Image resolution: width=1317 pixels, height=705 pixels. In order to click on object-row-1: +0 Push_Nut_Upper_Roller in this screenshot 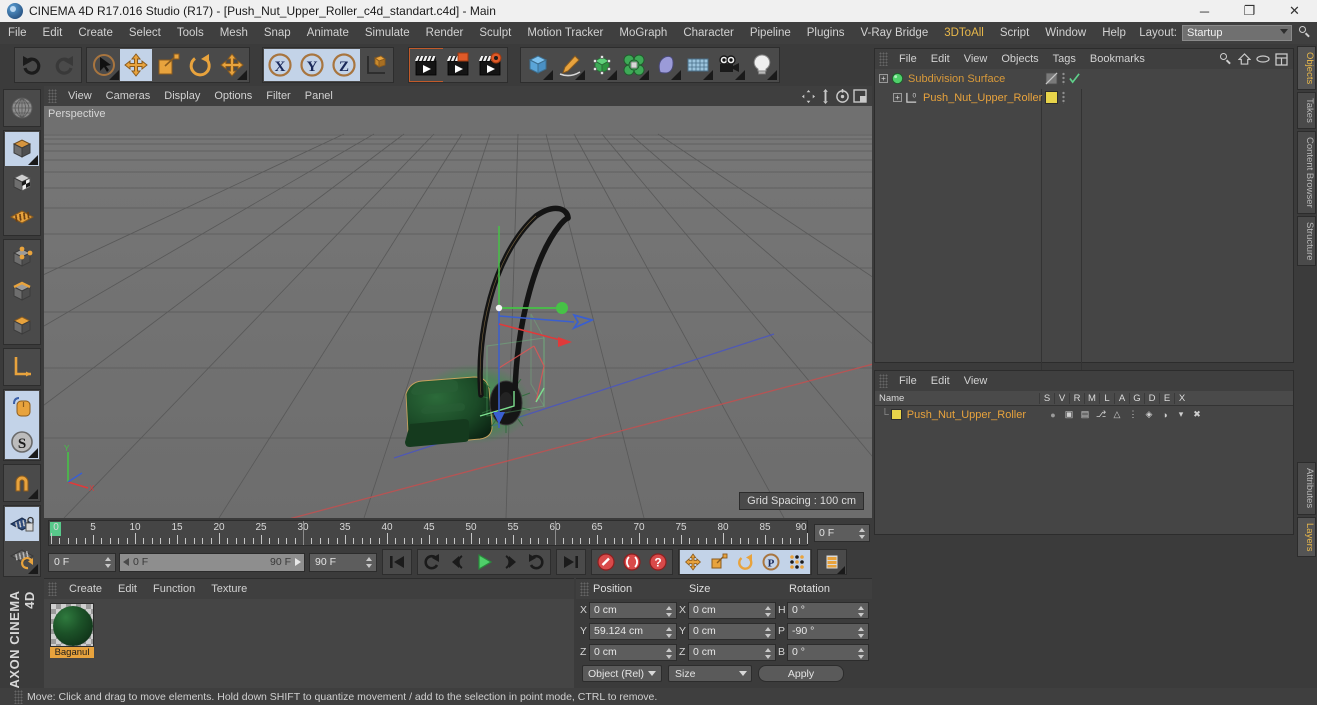, I will do `click(1084, 97)`.